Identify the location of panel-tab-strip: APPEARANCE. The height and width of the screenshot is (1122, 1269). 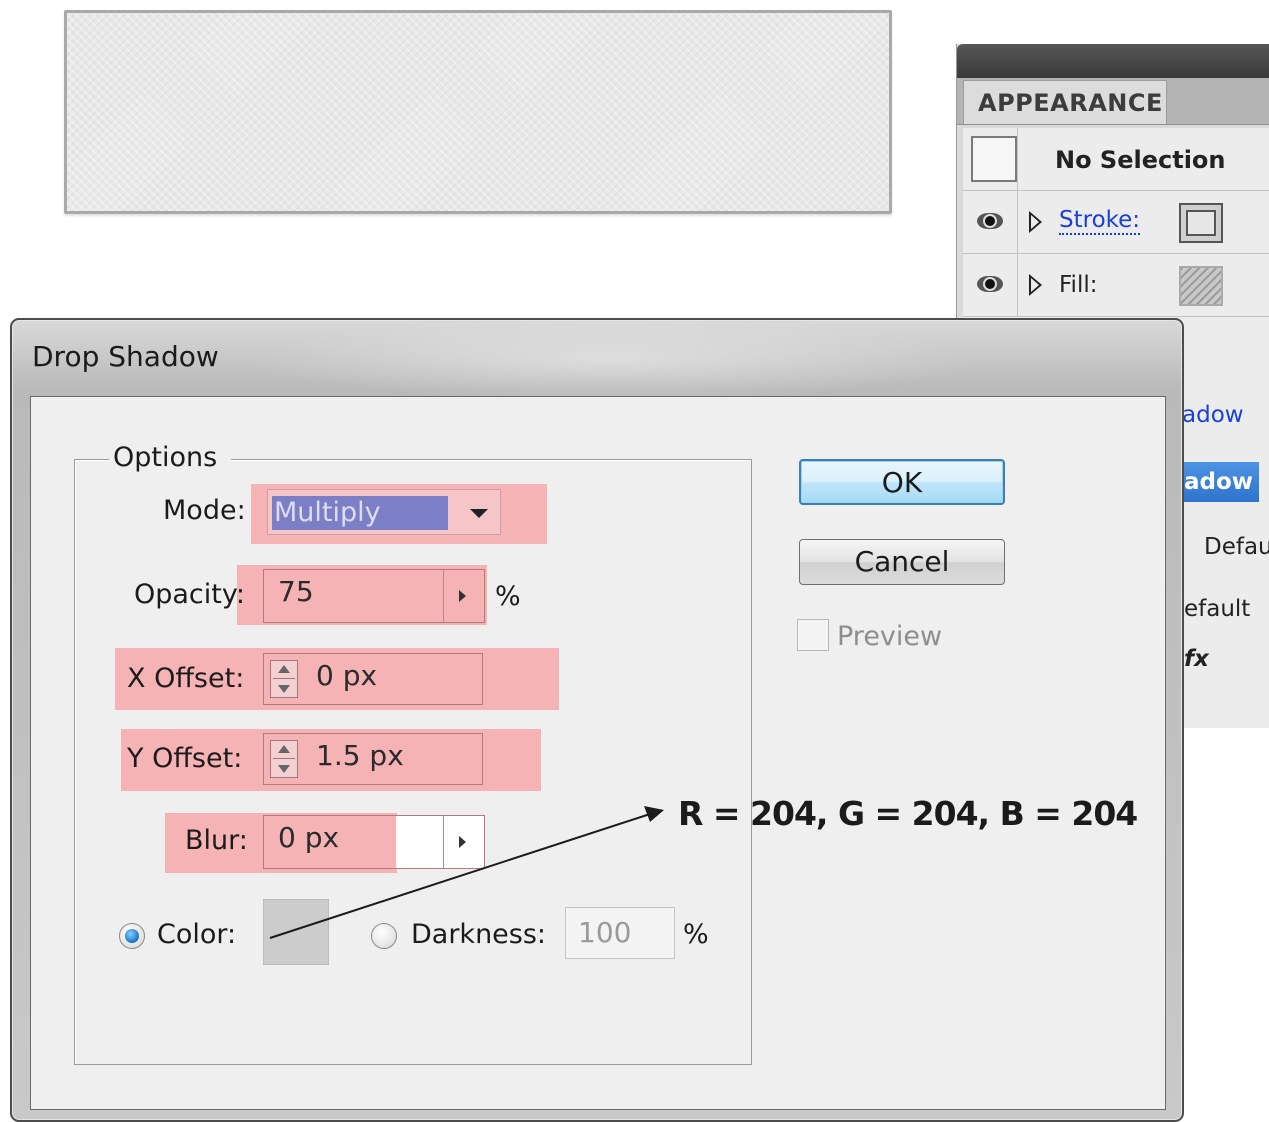
(1113, 101).